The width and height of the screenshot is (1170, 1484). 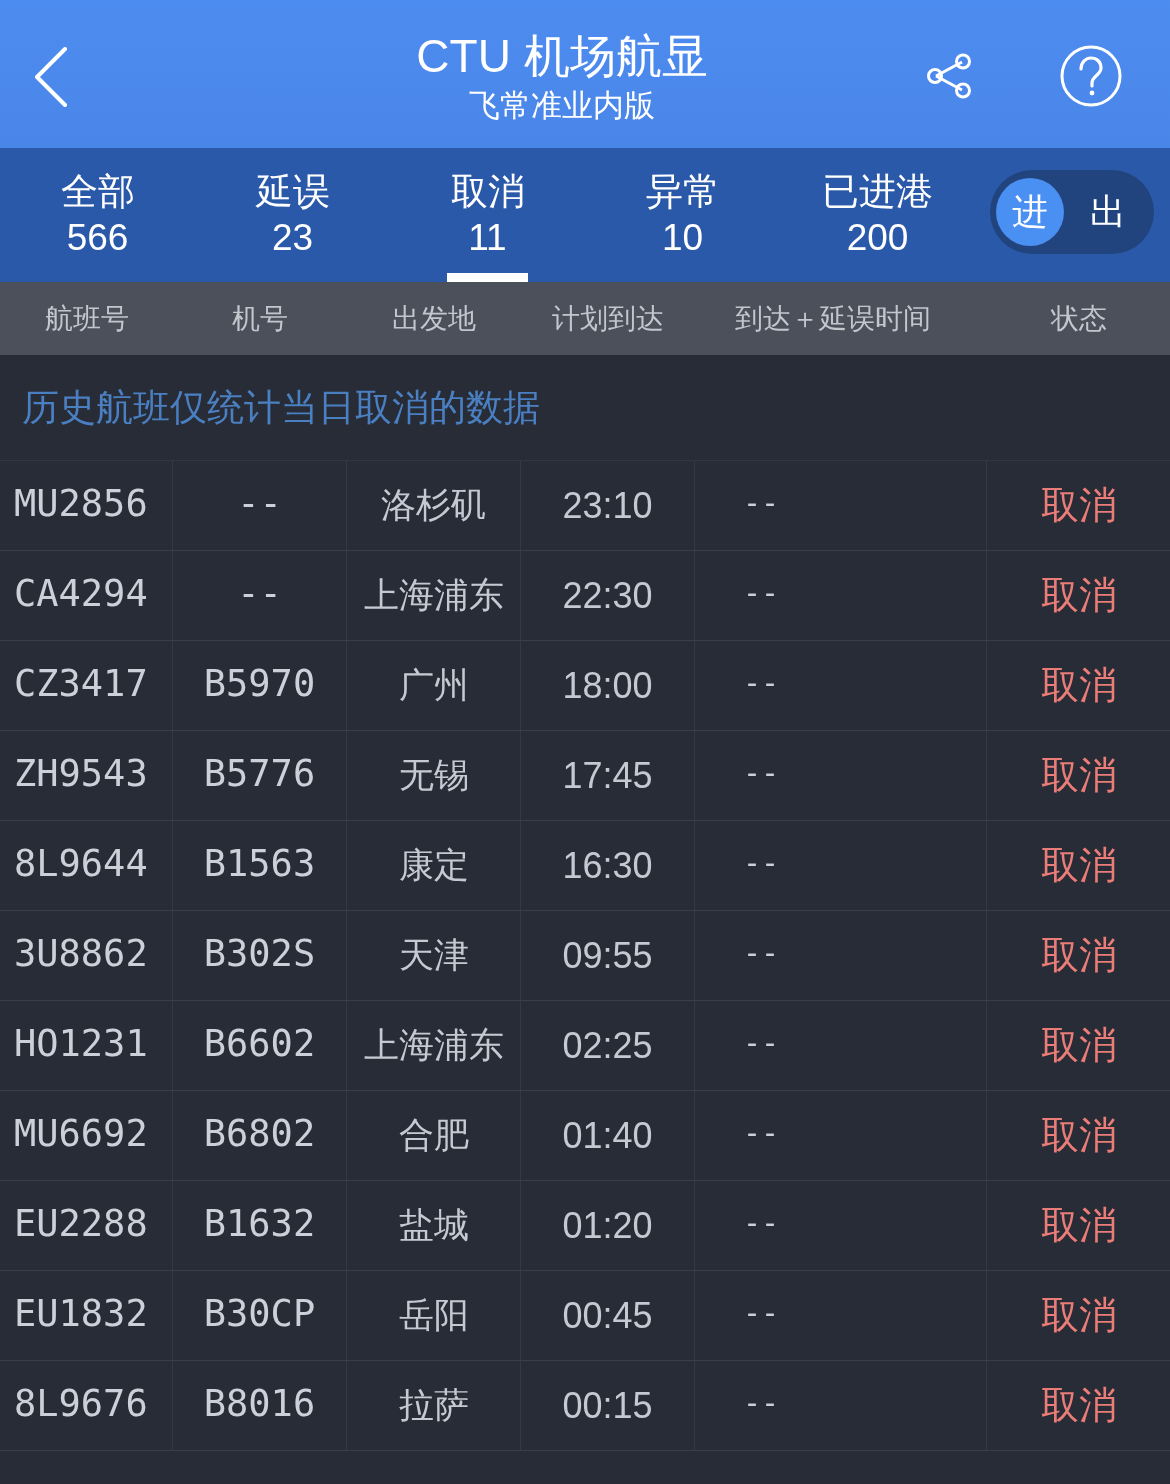 What do you see at coordinates (86, 865) in the screenshot?
I see `table-cell: 8L9644` at bounding box center [86, 865].